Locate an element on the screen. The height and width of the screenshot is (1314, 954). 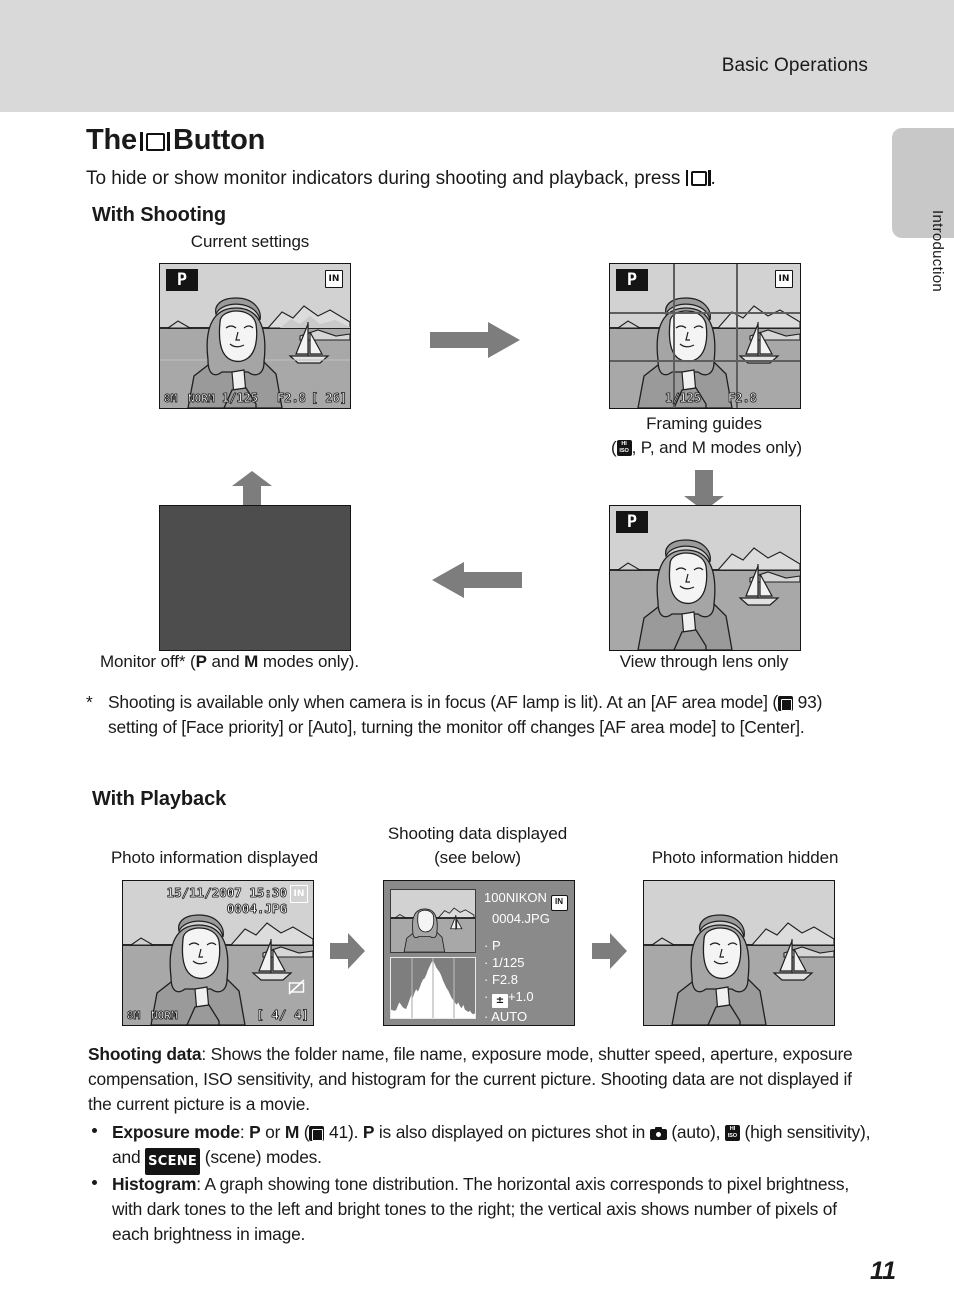
caption-monitor-off: Monitor off* (P and M modes only). is located at coordinates (229, 661).